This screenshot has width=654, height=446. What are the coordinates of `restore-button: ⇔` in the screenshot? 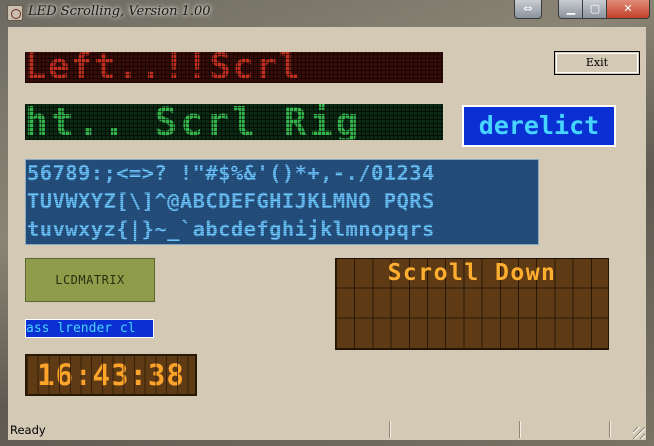 It's located at (528, 9).